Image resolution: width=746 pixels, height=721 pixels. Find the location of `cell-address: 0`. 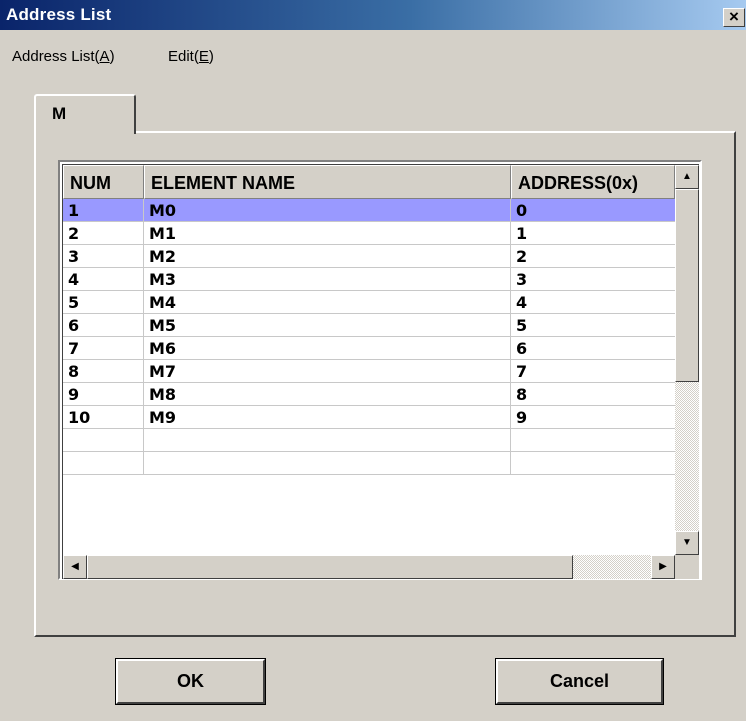

cell-address: 0 is located at coordinates (522, 210).